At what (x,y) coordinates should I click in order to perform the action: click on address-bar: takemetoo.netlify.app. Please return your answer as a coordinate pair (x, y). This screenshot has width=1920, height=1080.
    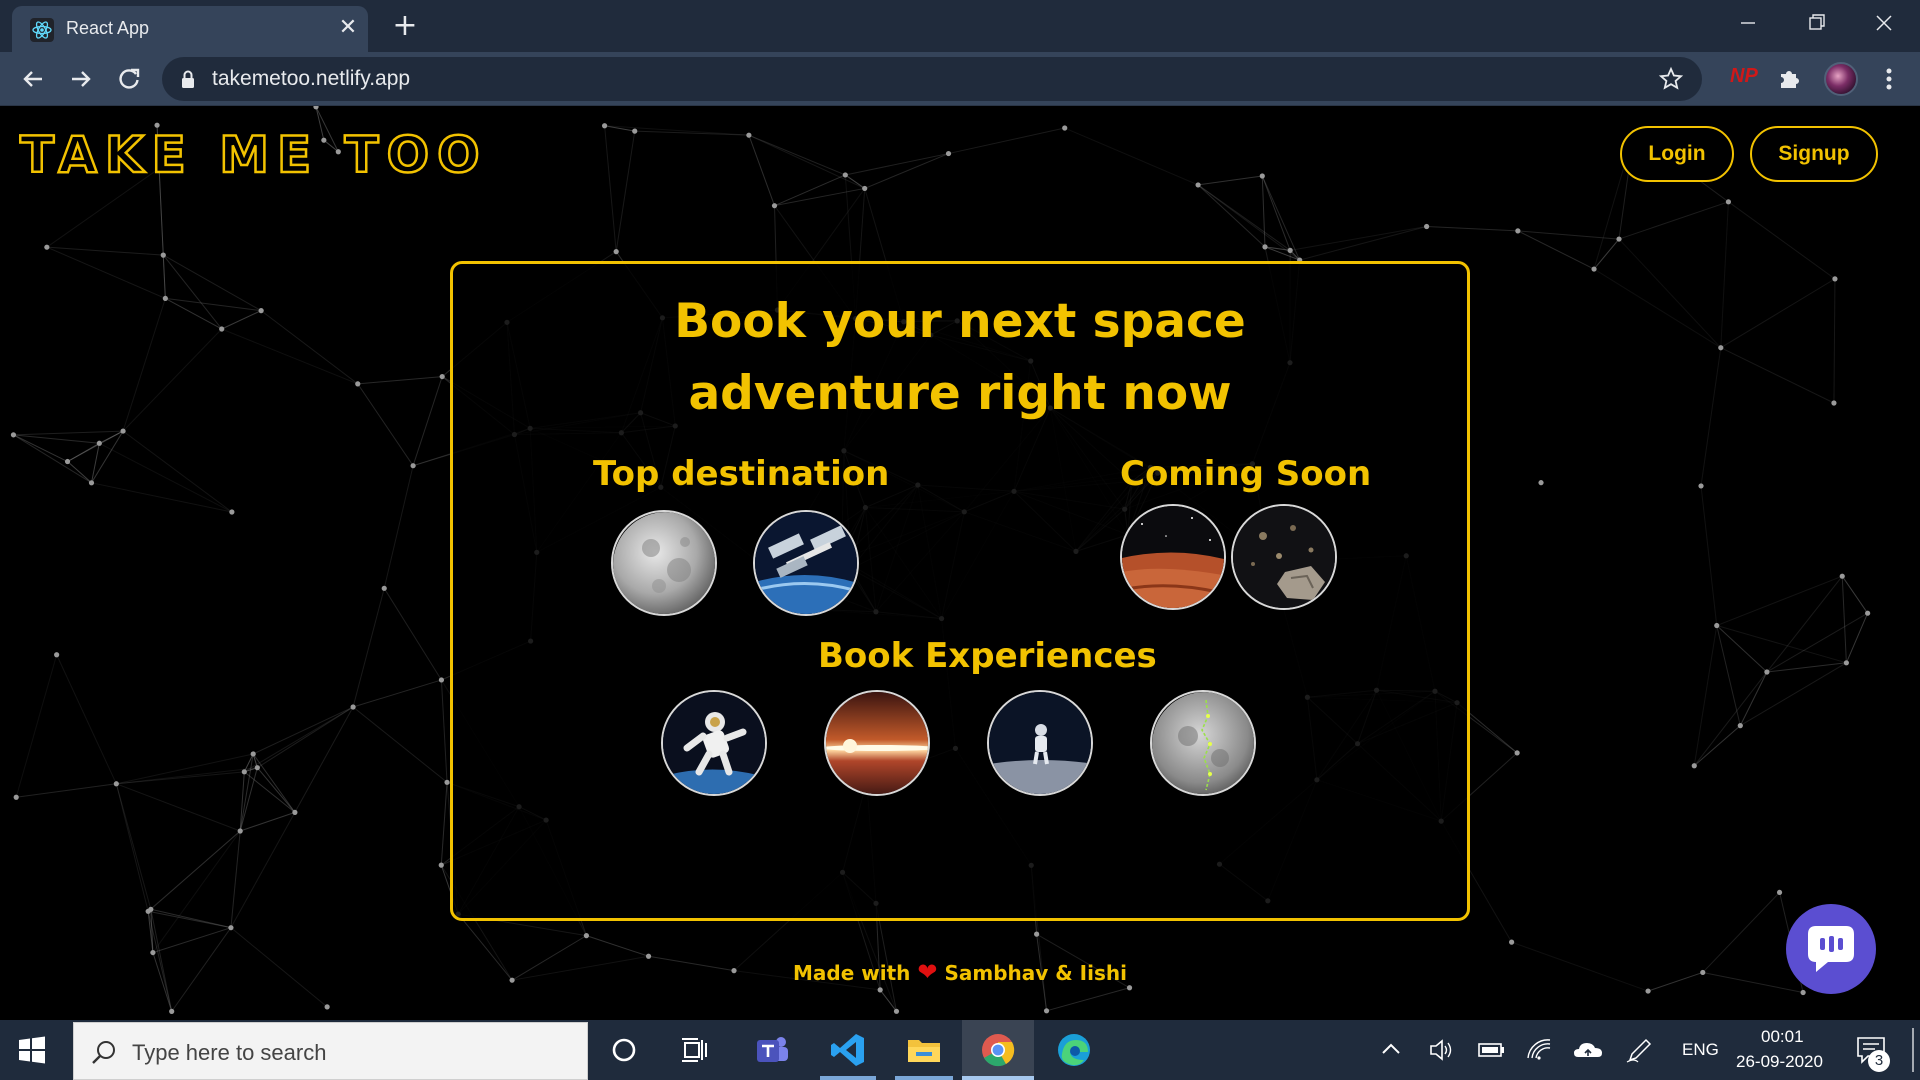
    Looking at the image, I should click on (932, 79).